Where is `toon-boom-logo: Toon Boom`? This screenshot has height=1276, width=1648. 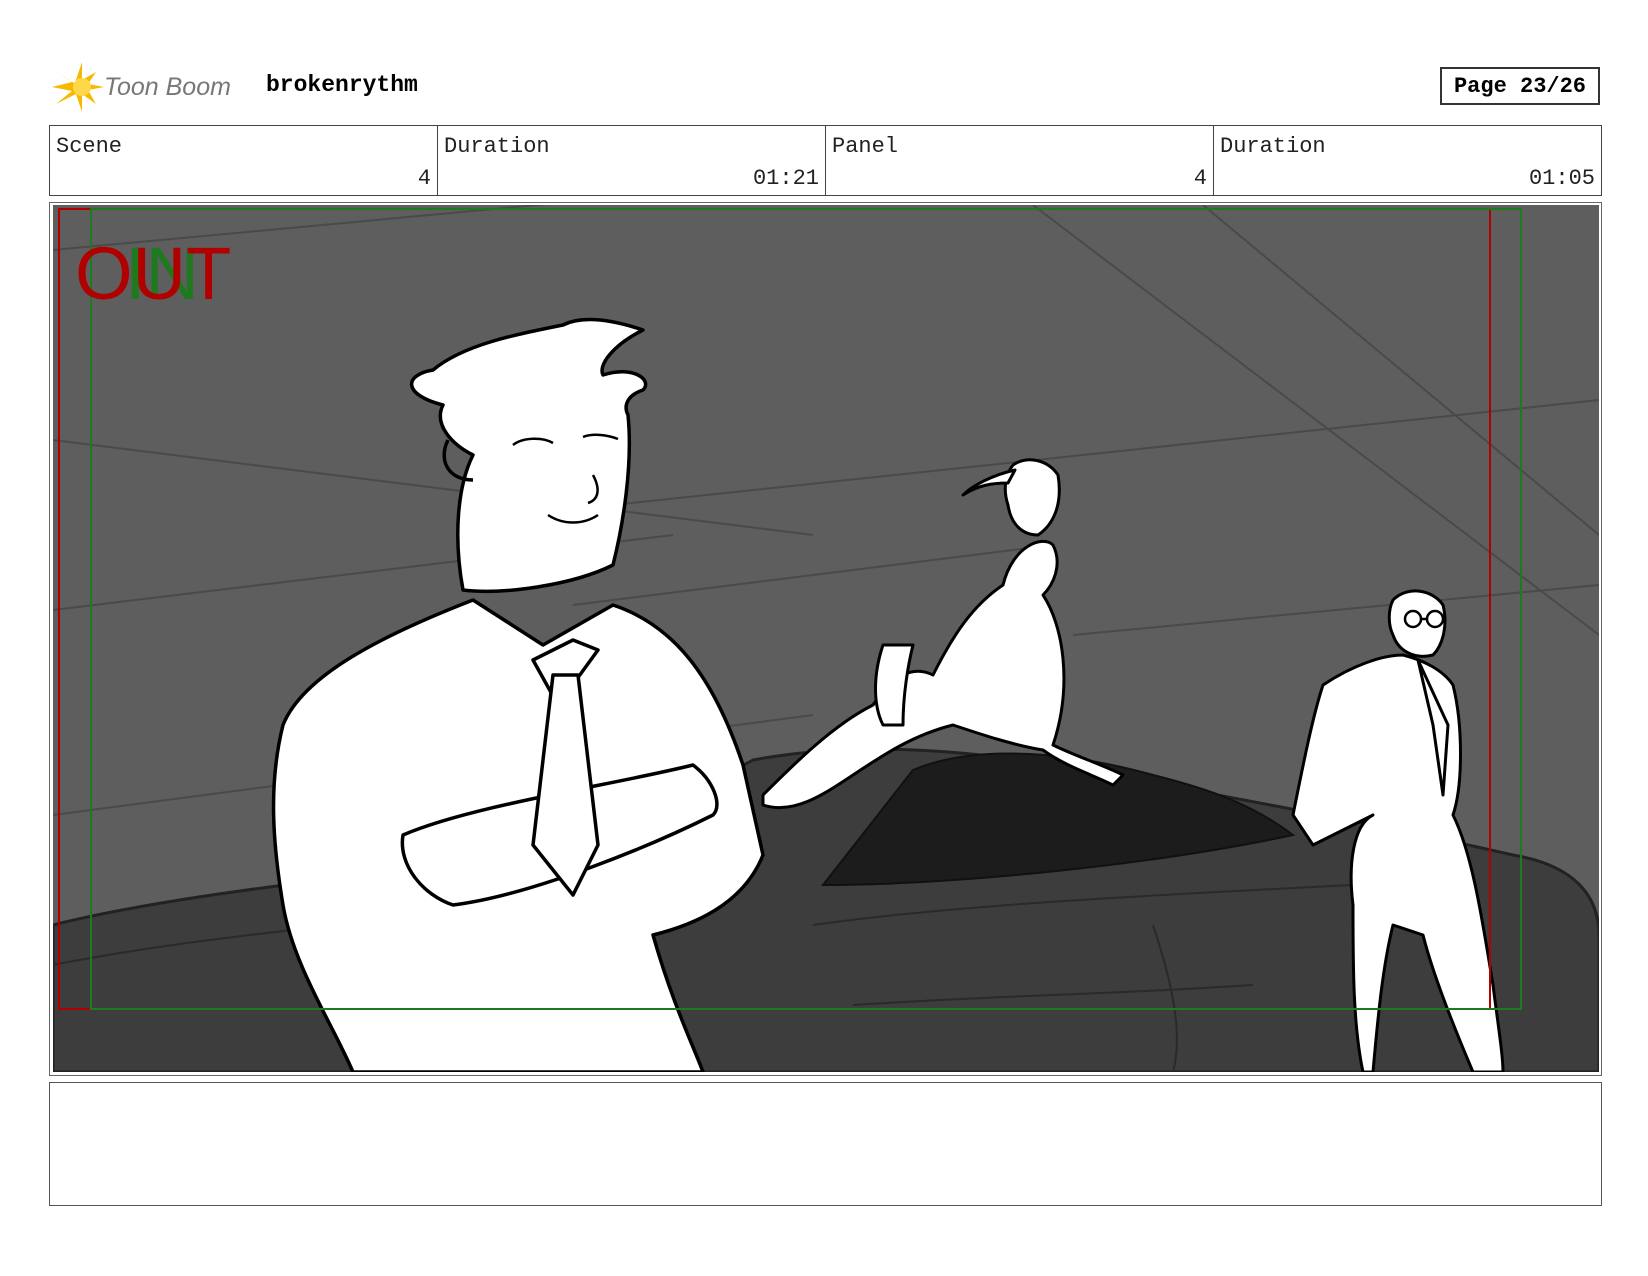 toon-boom-logo: Toon Boom is located at coordinates (141, 87).